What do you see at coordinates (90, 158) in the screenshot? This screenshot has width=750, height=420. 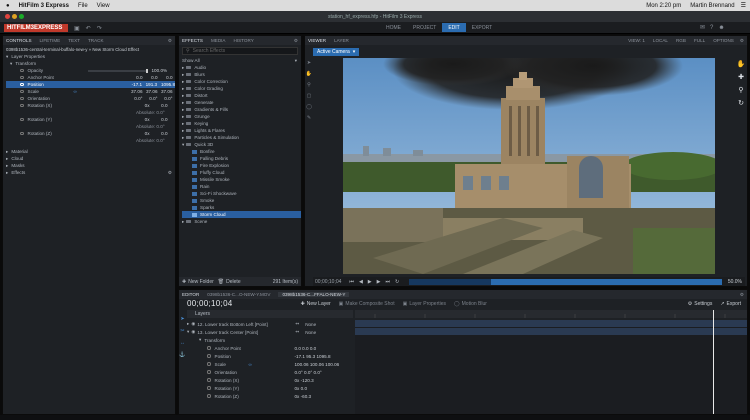 I see `section-cloud: ▸ Cloud` at bounding box center [90, 158].